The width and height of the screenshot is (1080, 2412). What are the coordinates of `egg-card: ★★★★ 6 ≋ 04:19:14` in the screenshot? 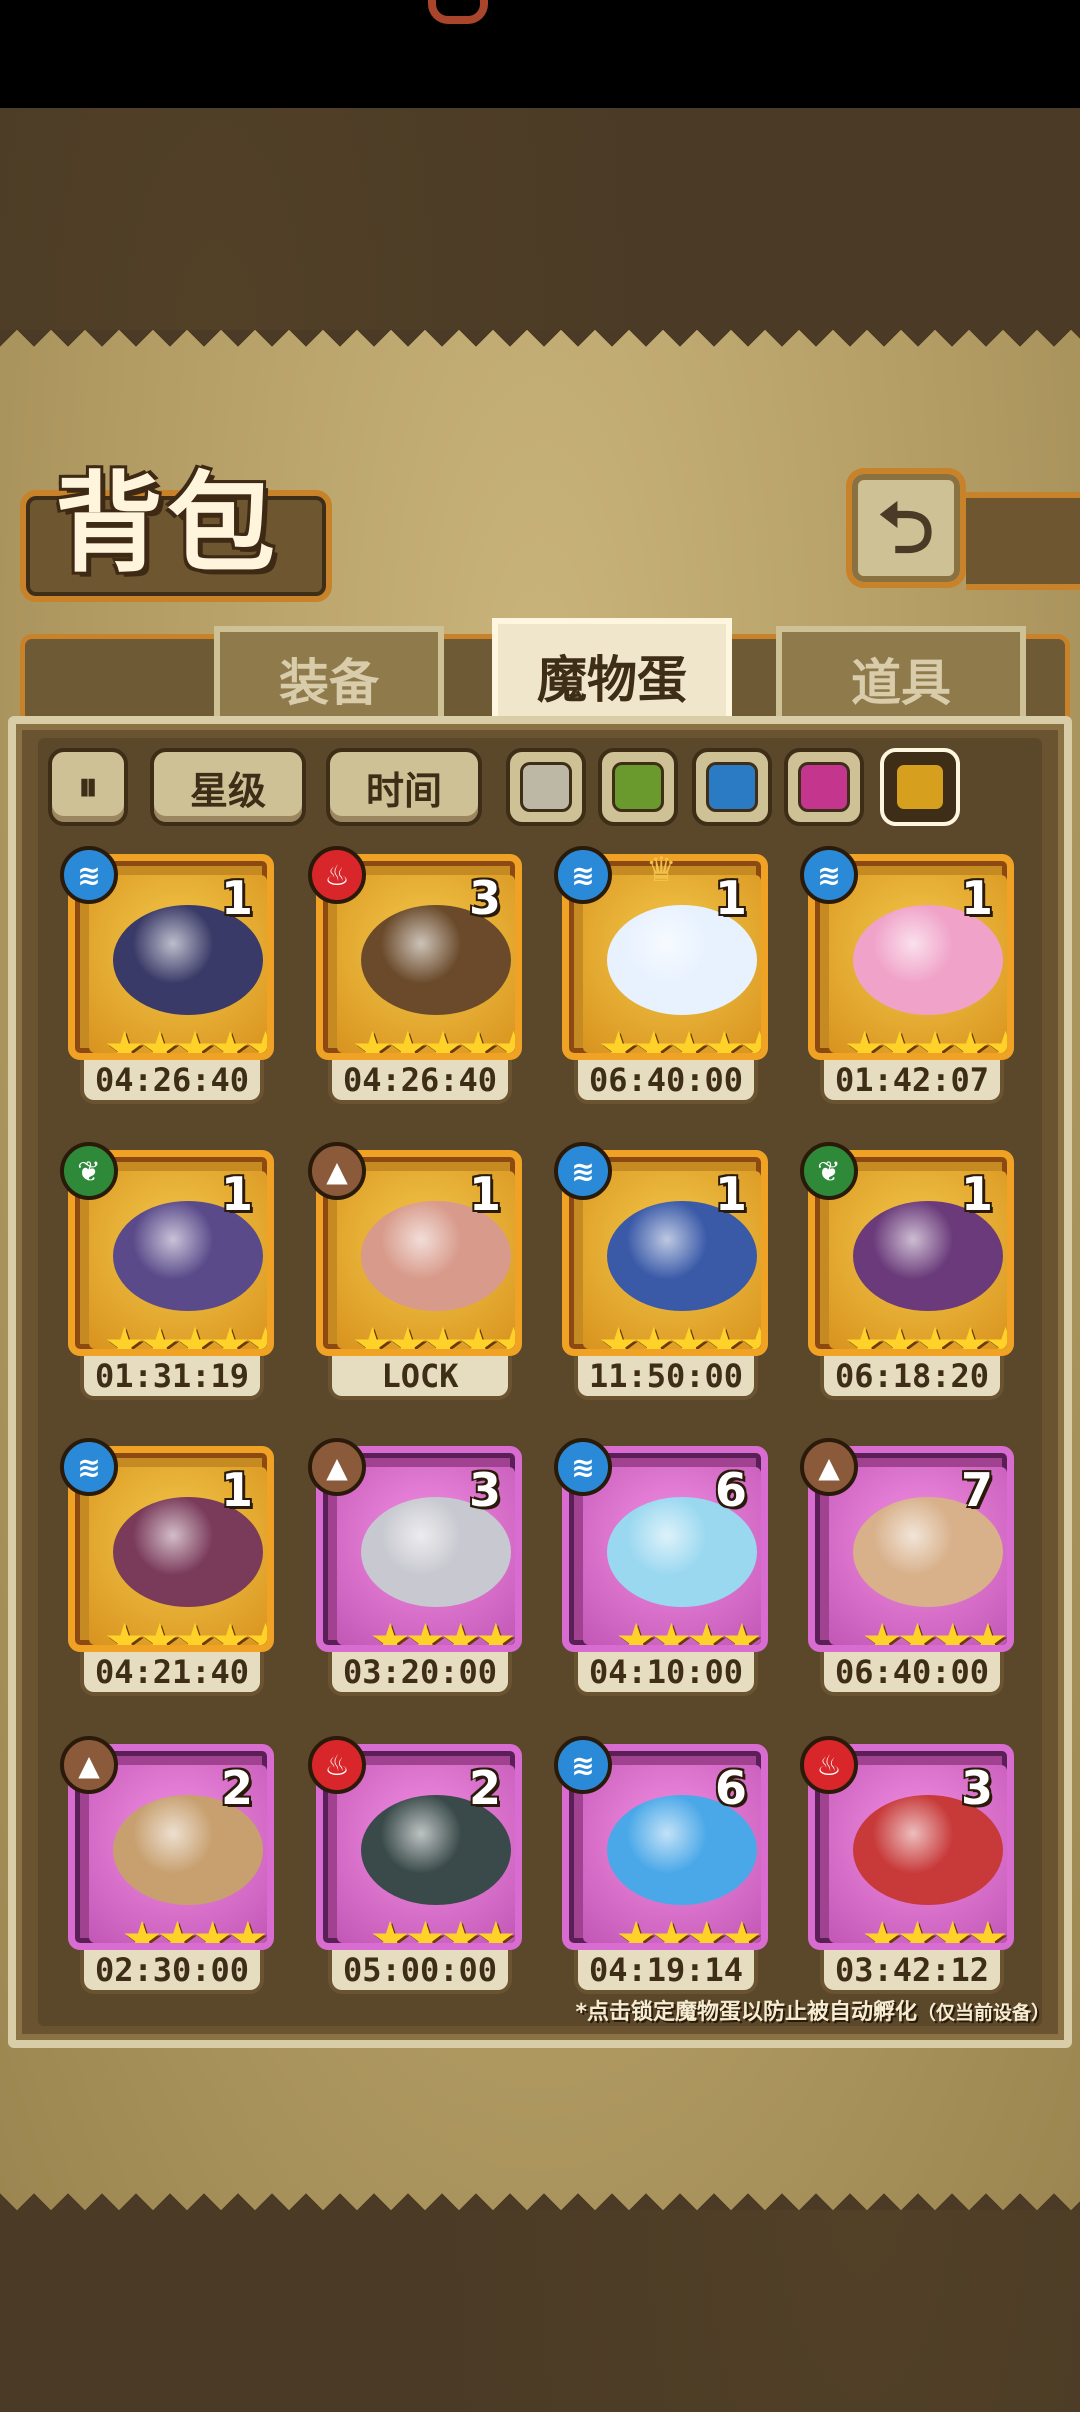 It's located at (663, 1870).